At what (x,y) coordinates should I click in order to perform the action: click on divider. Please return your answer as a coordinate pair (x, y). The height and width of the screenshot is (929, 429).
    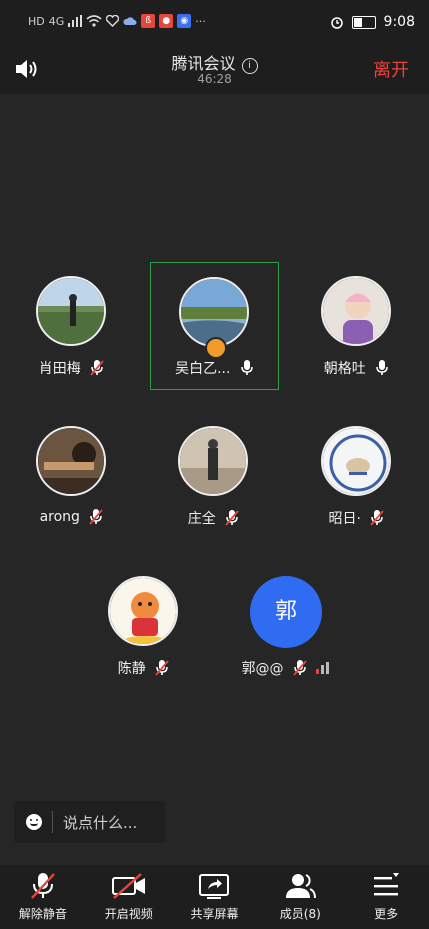
    Looking at the image, I should click on (52, 822).